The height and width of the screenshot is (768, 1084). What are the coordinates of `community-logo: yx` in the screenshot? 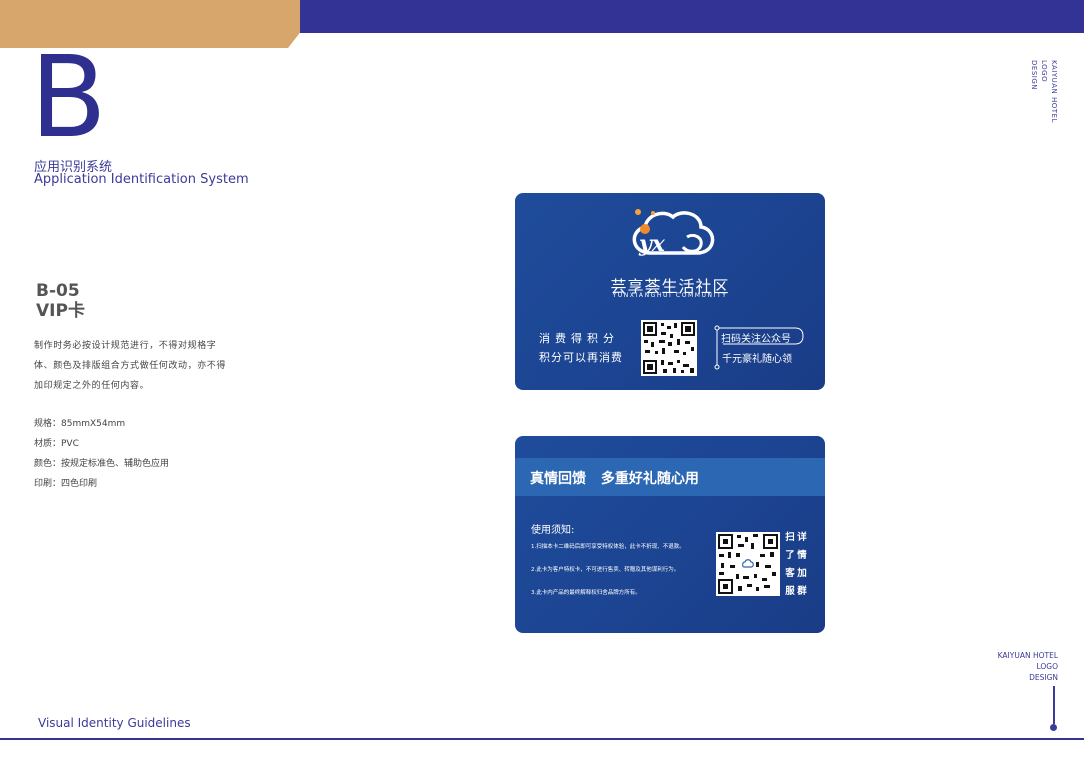 It's located at (673, 233).